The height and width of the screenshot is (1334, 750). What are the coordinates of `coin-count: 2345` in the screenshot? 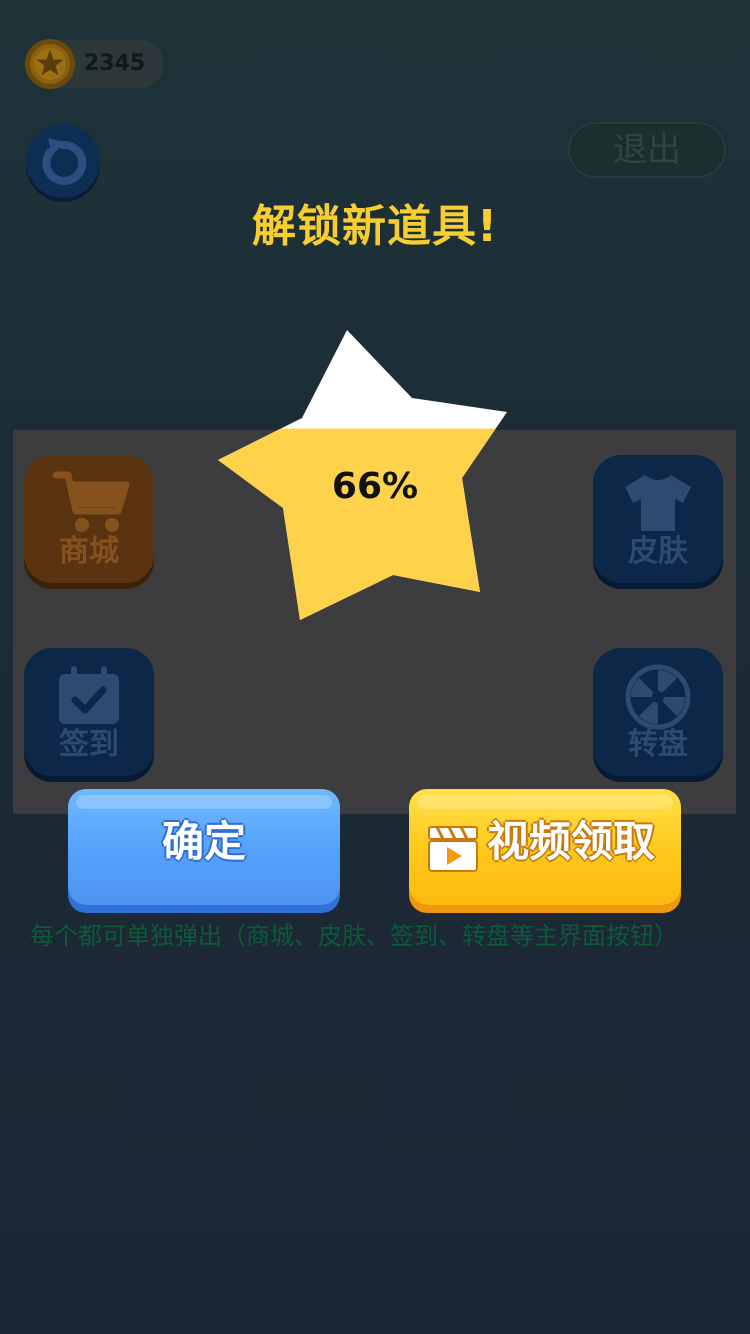 It's located at (115, 63).